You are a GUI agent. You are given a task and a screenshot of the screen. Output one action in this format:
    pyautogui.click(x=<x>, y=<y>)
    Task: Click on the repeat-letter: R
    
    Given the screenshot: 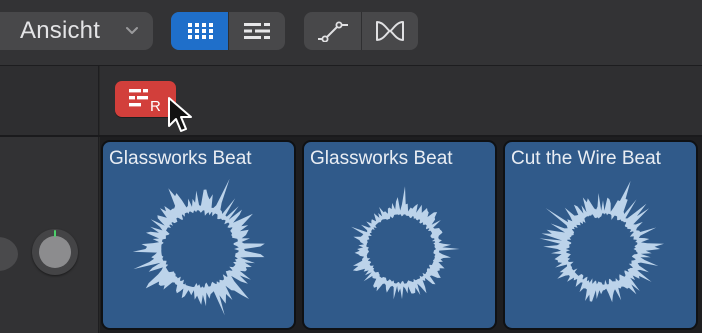 What is the action you would take?
    pyautogui.click(x=155, y=105)
    